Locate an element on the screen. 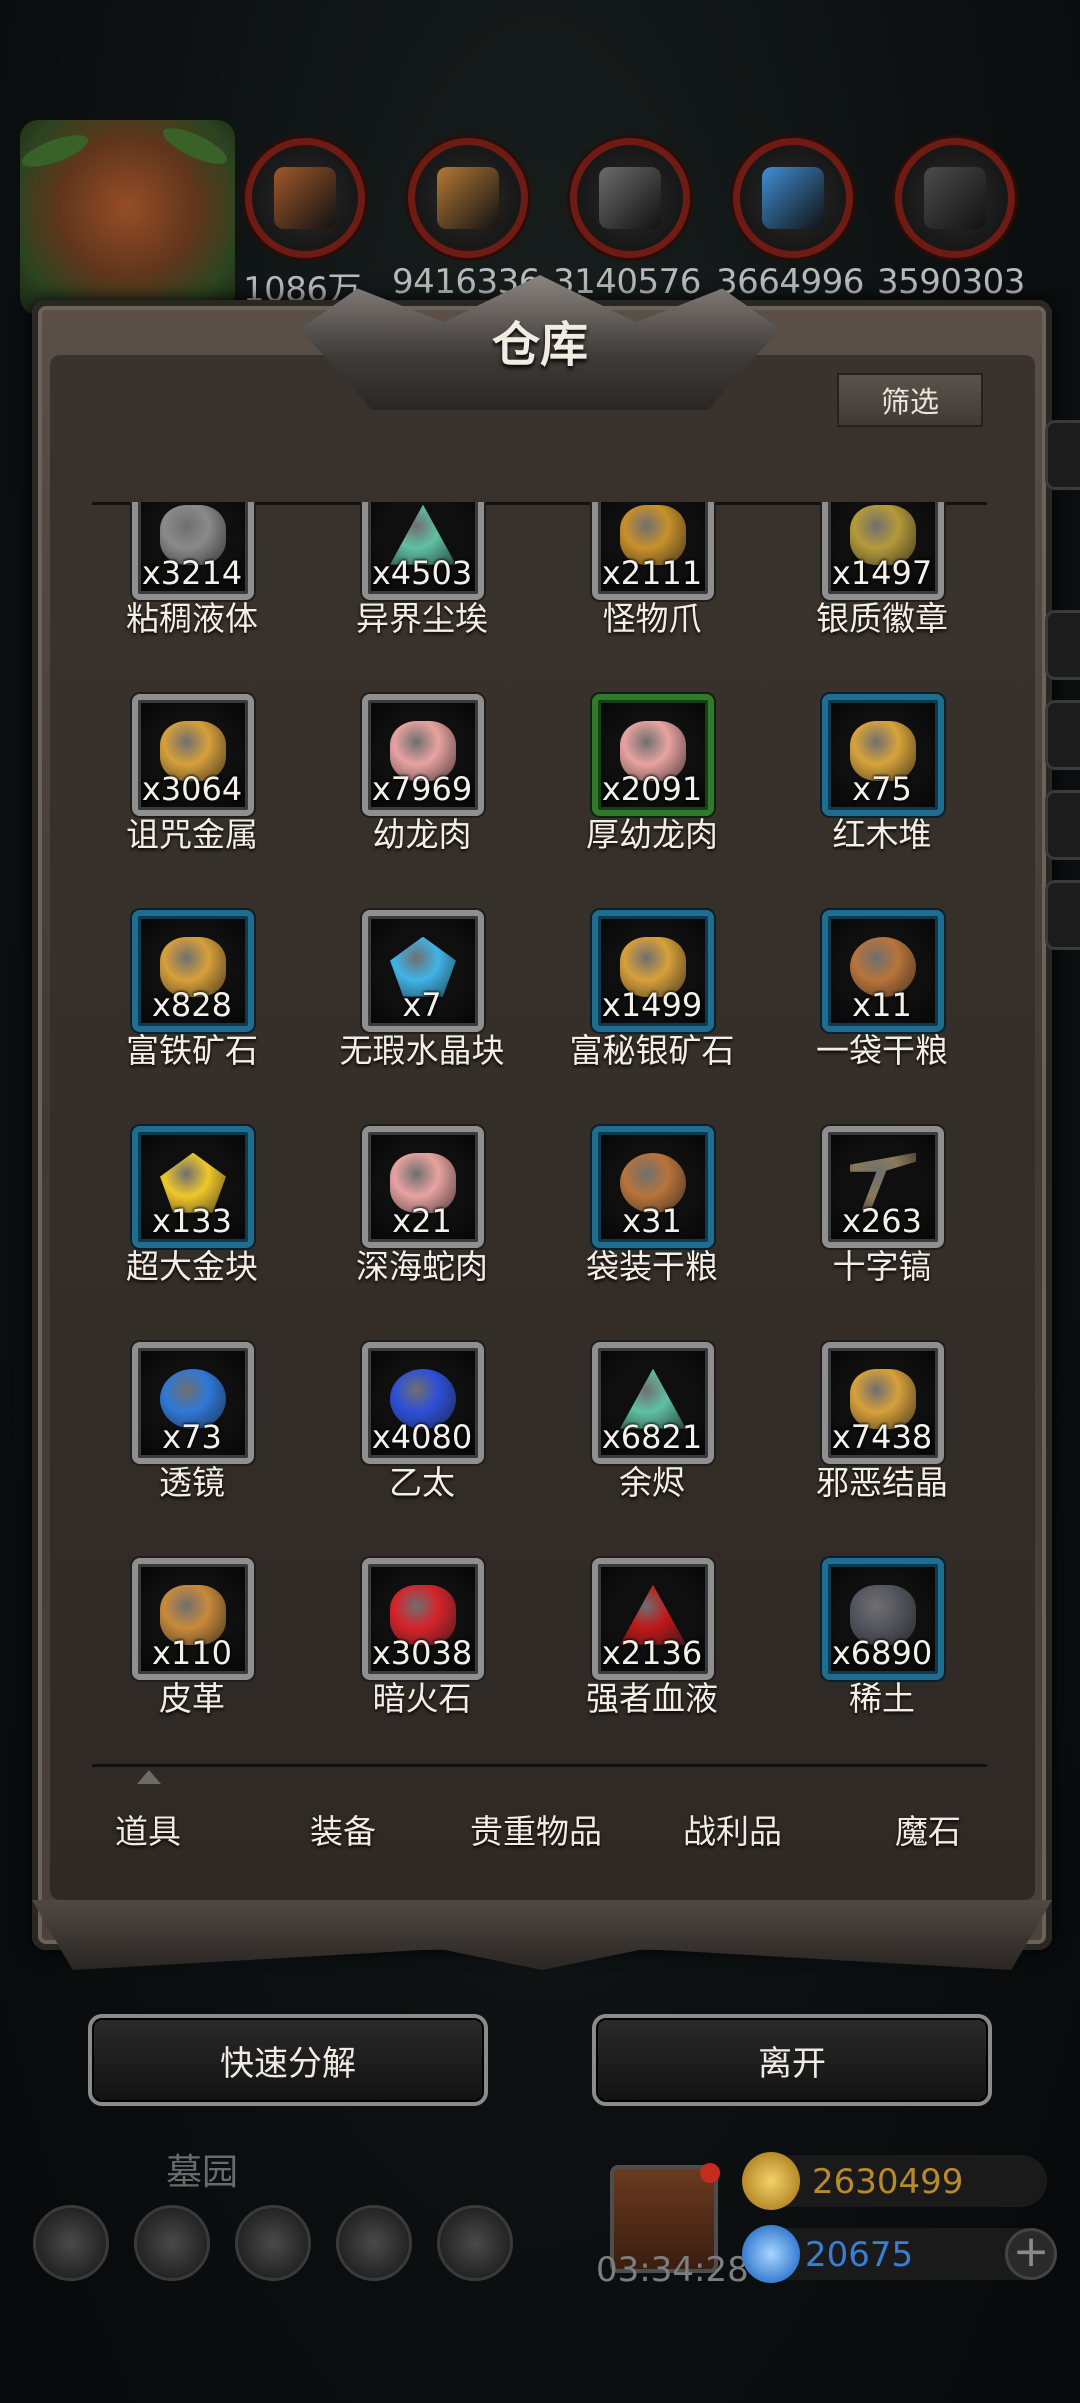 This screenshot has width=1080, height=2403. shield-icon is located at coordinates (172, 2243).